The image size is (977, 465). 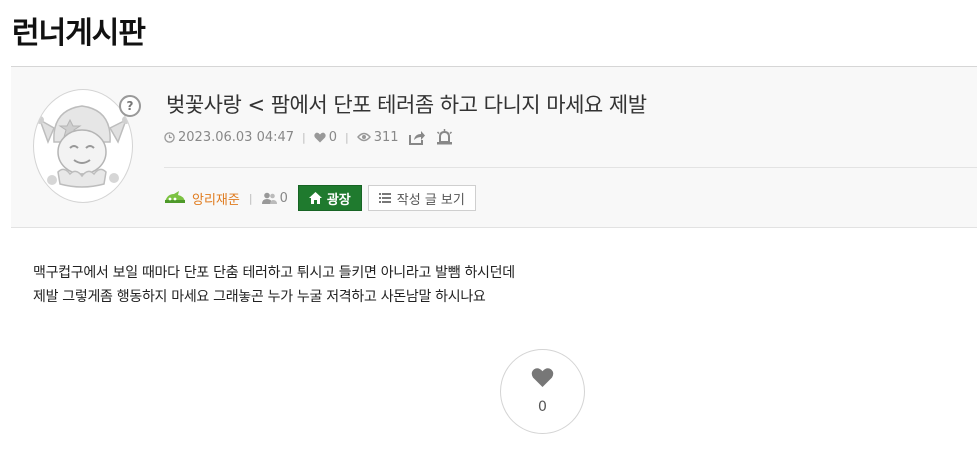 I want to click on post-meta: 2023.06.03 04:47 | 0 | 311, so click(x=308, y=137).